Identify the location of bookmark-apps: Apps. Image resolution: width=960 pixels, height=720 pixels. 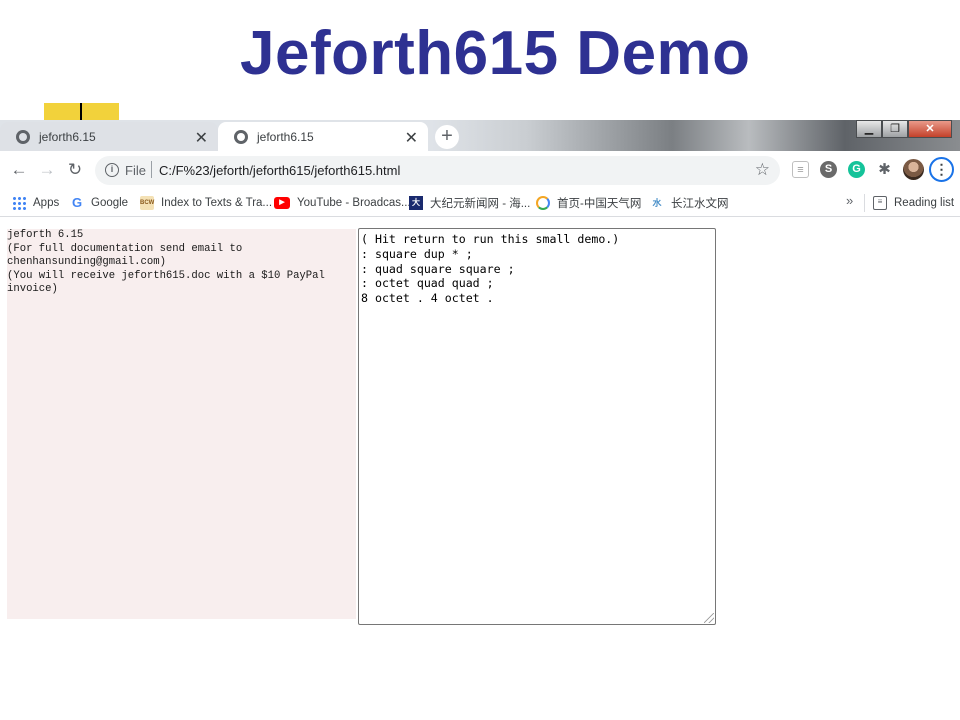
(35, 203).